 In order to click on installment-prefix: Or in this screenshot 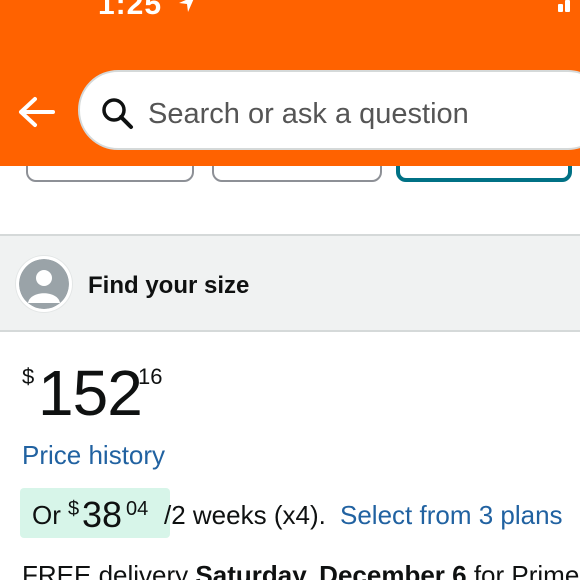, I will do `click(46, 515)`.